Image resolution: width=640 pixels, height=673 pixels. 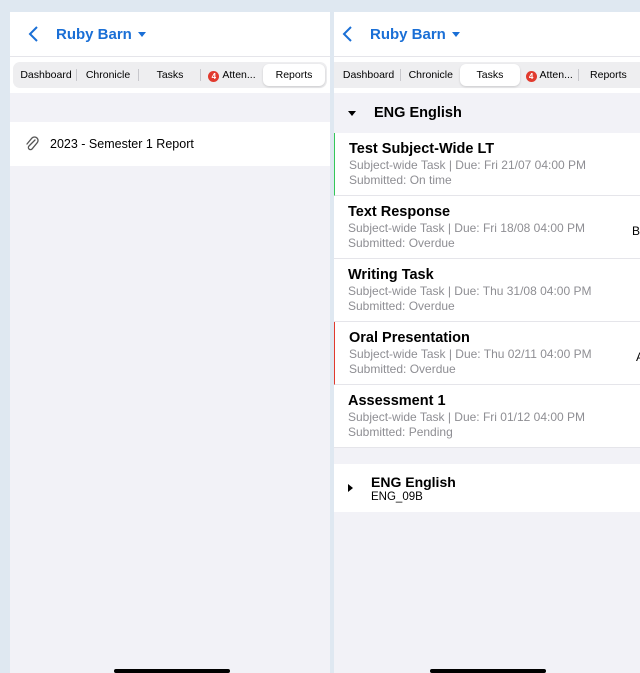 I want to click on task-status: Submitted: Pending, so click(x=400, y=432).